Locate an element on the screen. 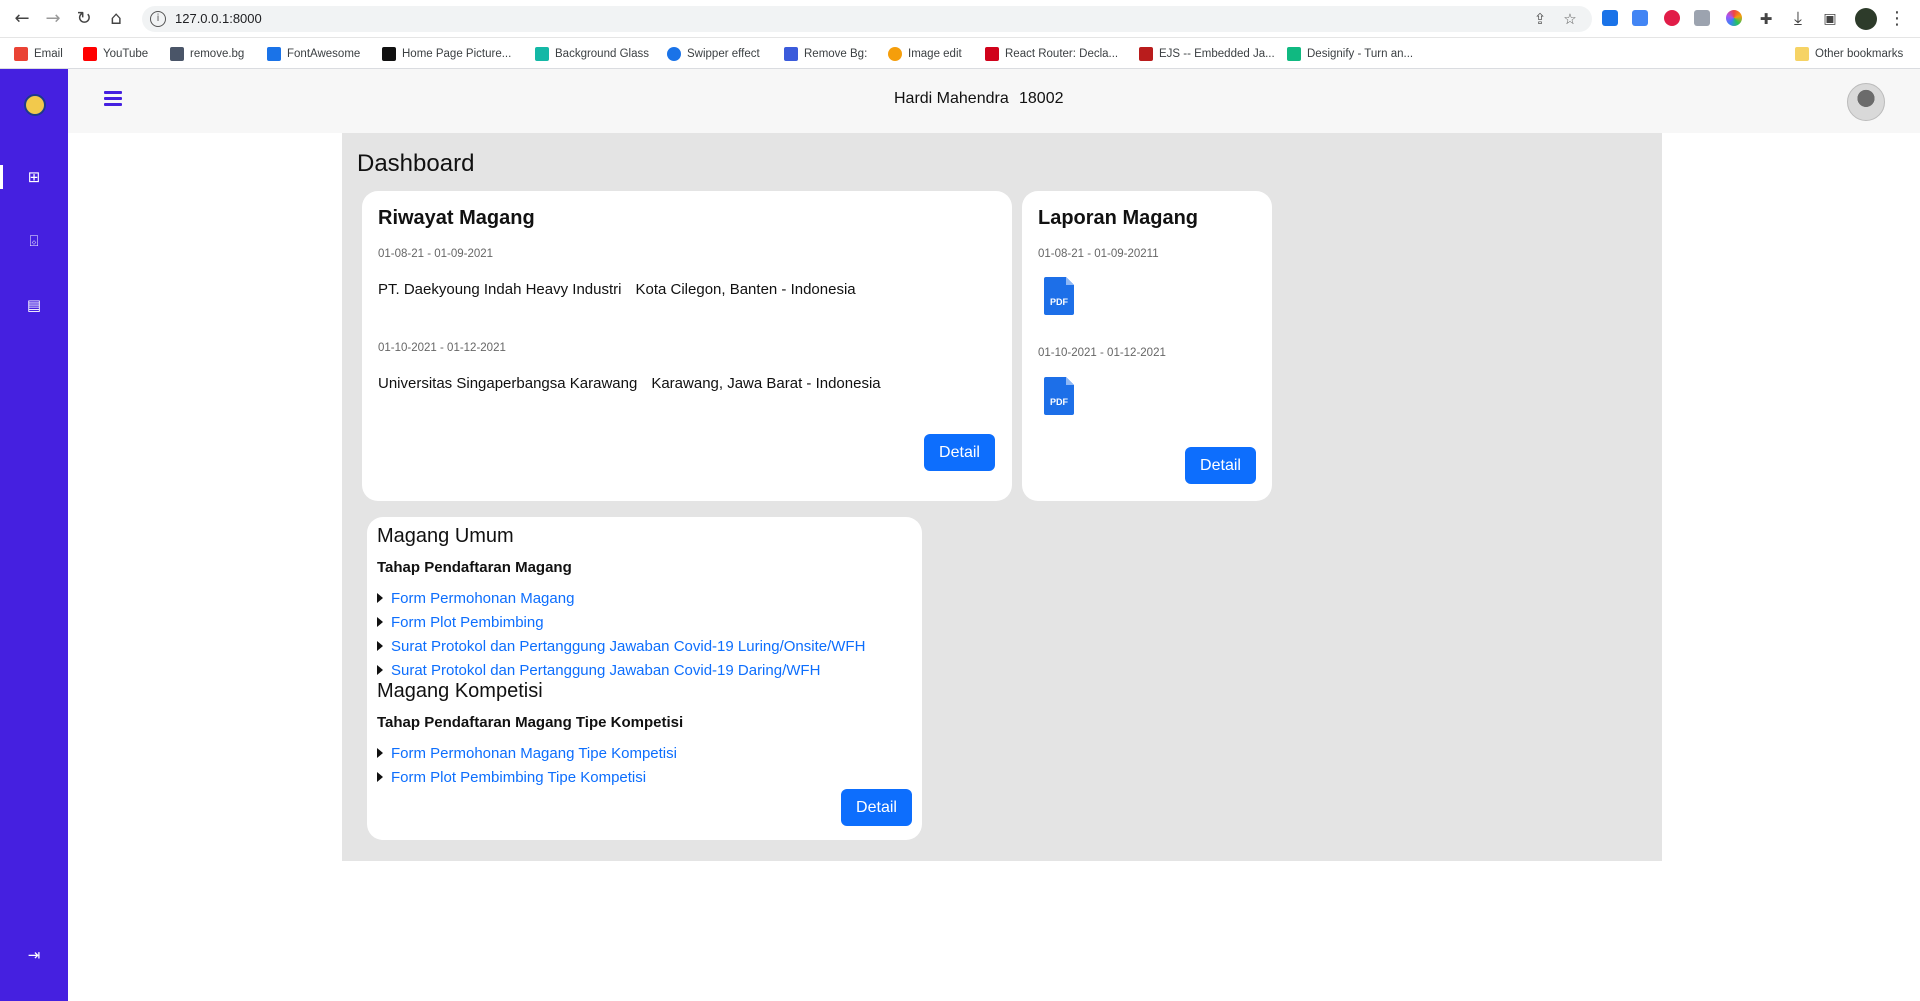 This screenshot has height=1001, width=1920. bookmark-star-icon: ☆ is located at coordinates (1570, 19).